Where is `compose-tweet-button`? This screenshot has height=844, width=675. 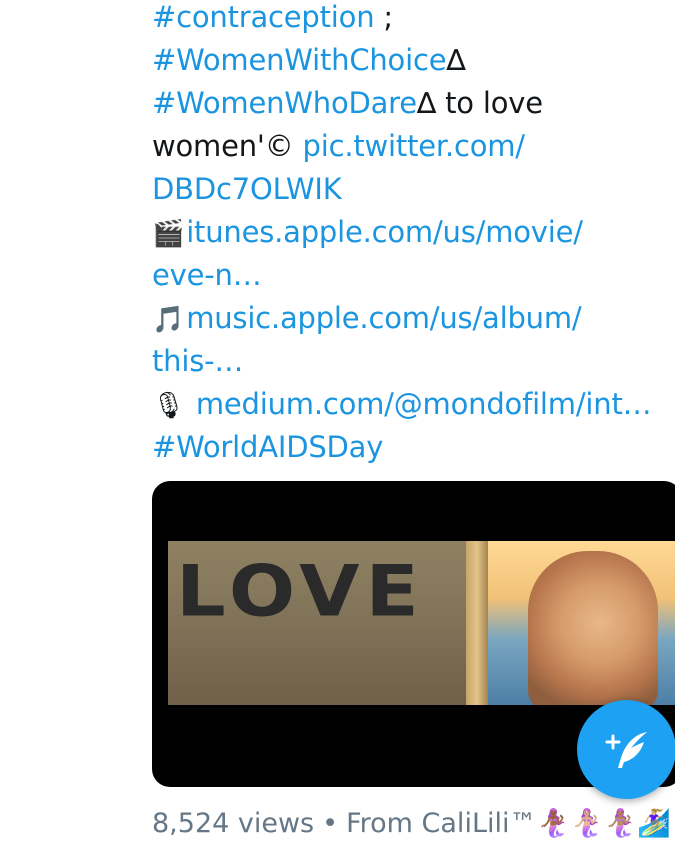
compose-tweet-button is located at coordinates (626, 749).